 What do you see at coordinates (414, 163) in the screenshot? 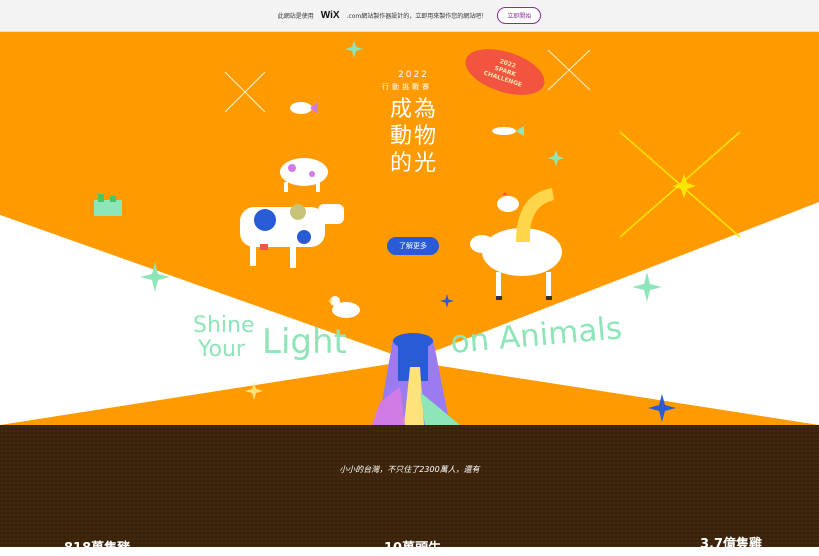
I see `headline-line-3: 的光` at bounding box center [414, 163].